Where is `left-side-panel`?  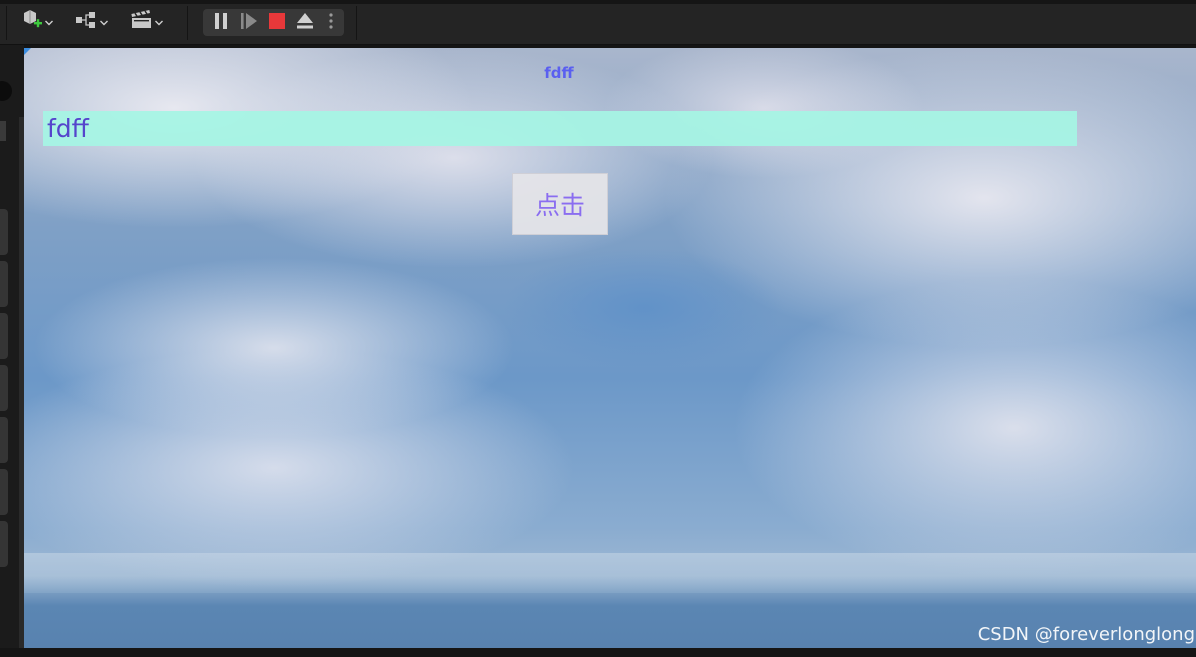 left-side-panel is located at coordinates (12, 351).